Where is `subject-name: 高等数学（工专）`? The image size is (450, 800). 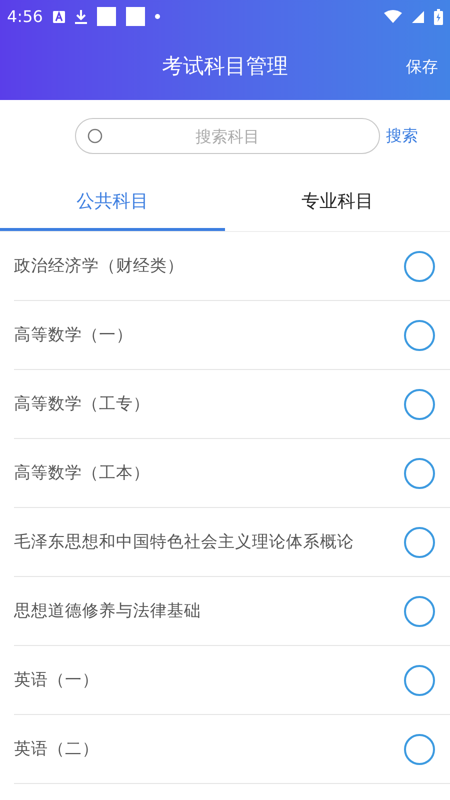 subject-name: 高等数学（工专） is located at coordinates (82, 403).